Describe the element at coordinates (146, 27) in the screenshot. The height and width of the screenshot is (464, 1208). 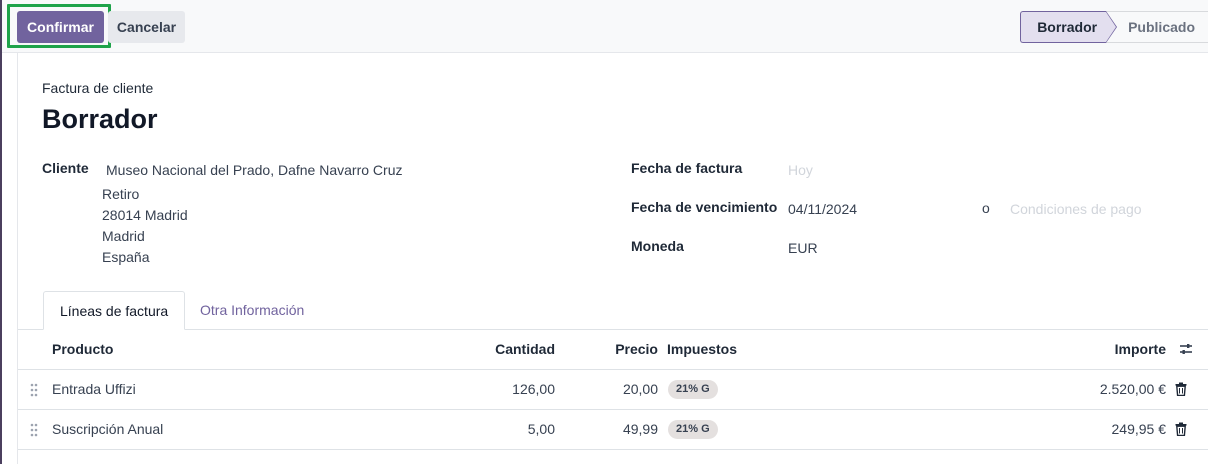
I see `cancel-button: Cancelar` at that location.